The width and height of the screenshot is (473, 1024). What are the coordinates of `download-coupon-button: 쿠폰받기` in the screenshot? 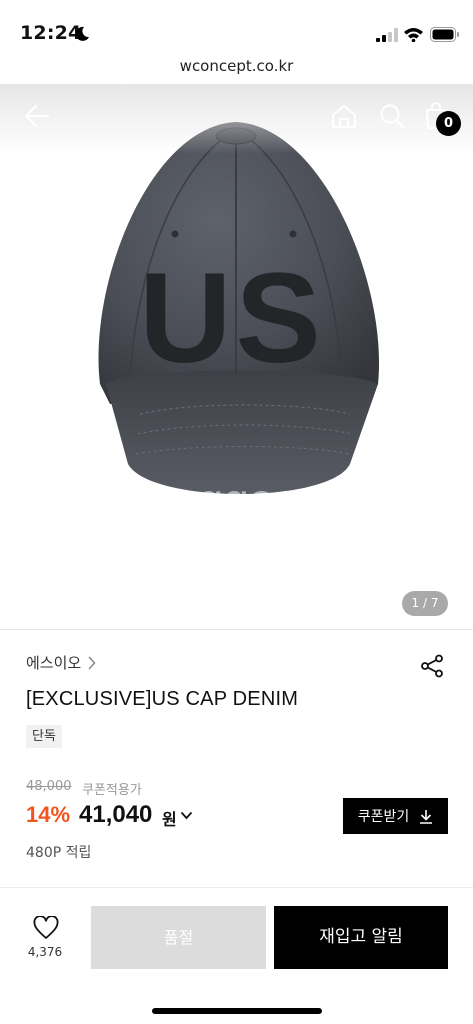 It's located at (395, 816).